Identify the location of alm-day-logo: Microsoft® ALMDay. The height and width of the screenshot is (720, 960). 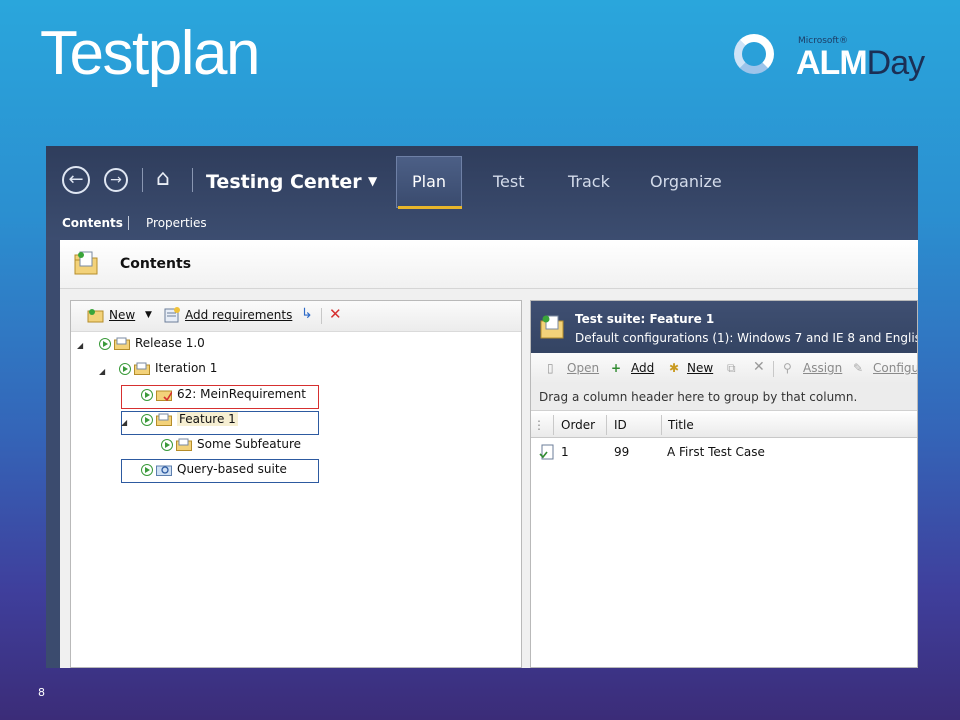
(834, 62).